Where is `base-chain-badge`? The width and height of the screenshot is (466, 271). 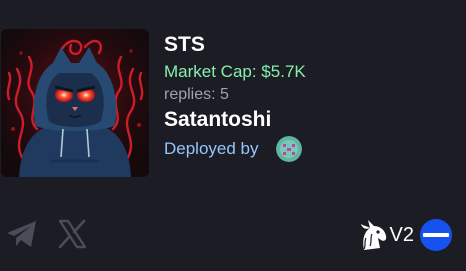 base-chain-badge is located at coordinates (436, 235).